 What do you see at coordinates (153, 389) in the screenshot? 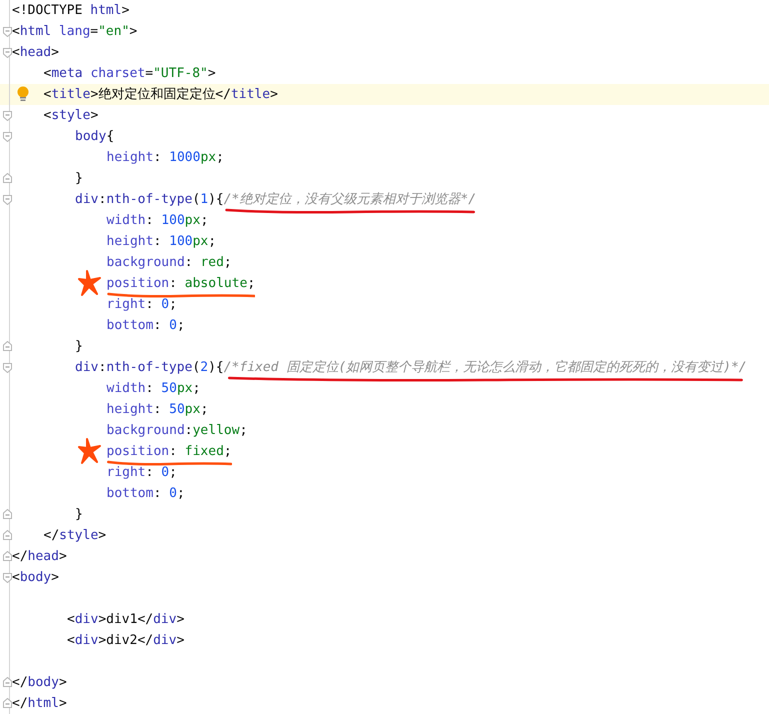
I see `code-text: width: 50px;` at bounding box center [153, 389].